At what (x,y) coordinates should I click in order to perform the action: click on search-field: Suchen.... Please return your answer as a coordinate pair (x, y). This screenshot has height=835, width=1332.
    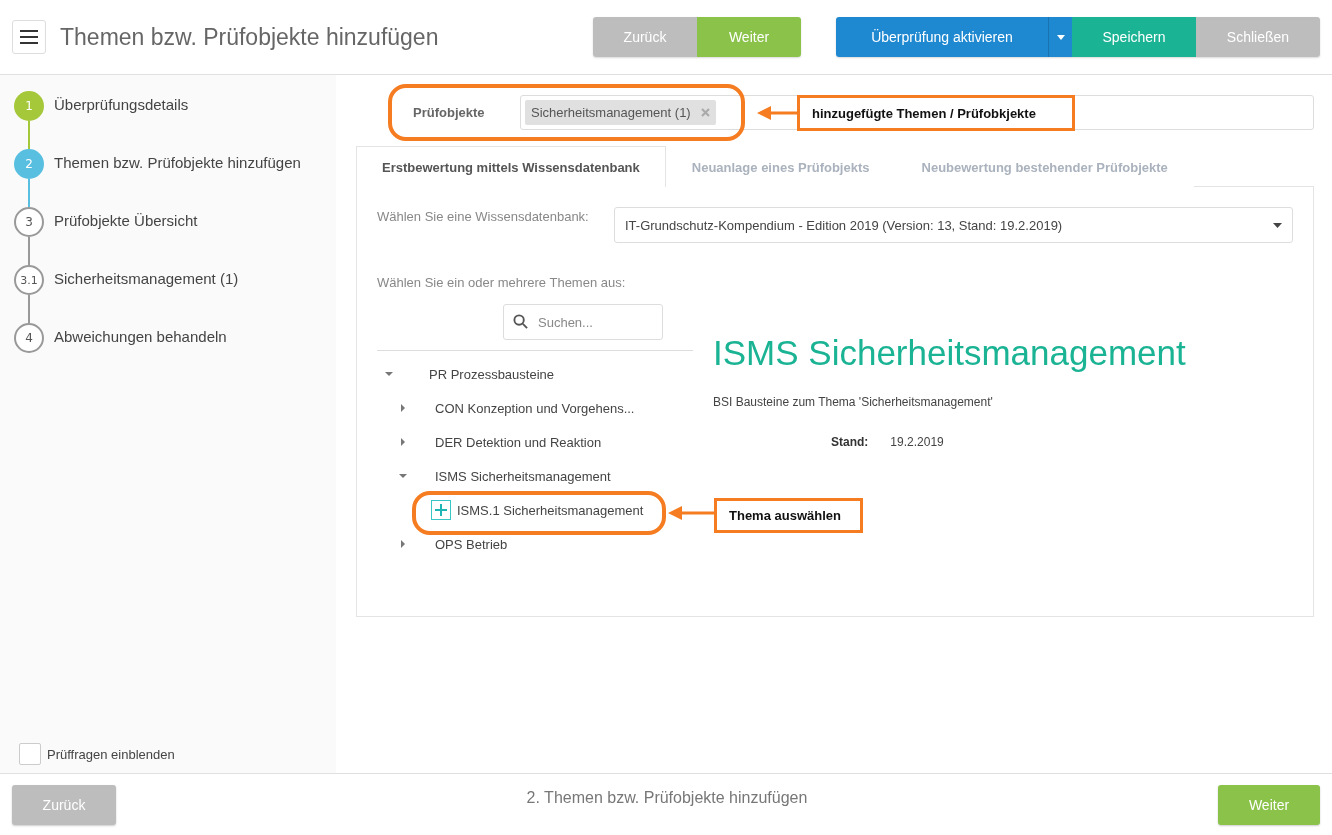
    Looking at the image, I should click on (583, 322).